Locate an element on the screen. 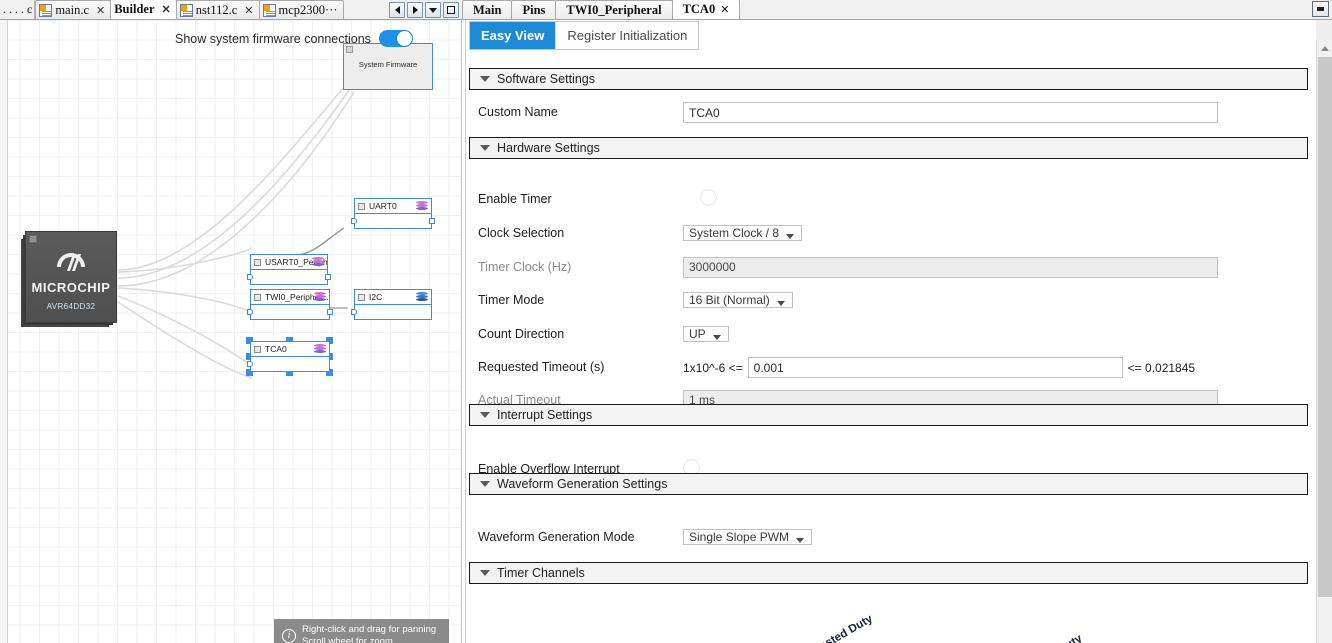 Image resolution: width=1332 pixels, height=643 pixels. tab-register-initialization: Register Initialization is located at coordinates (627, 35).